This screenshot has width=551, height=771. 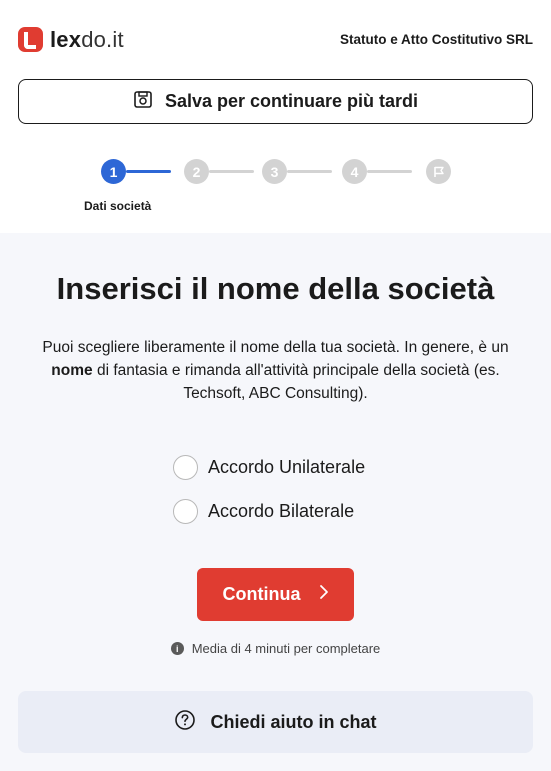 I want to click on save-for-later-button: Salva per continuare più tardi, so click(x=275, y=101).